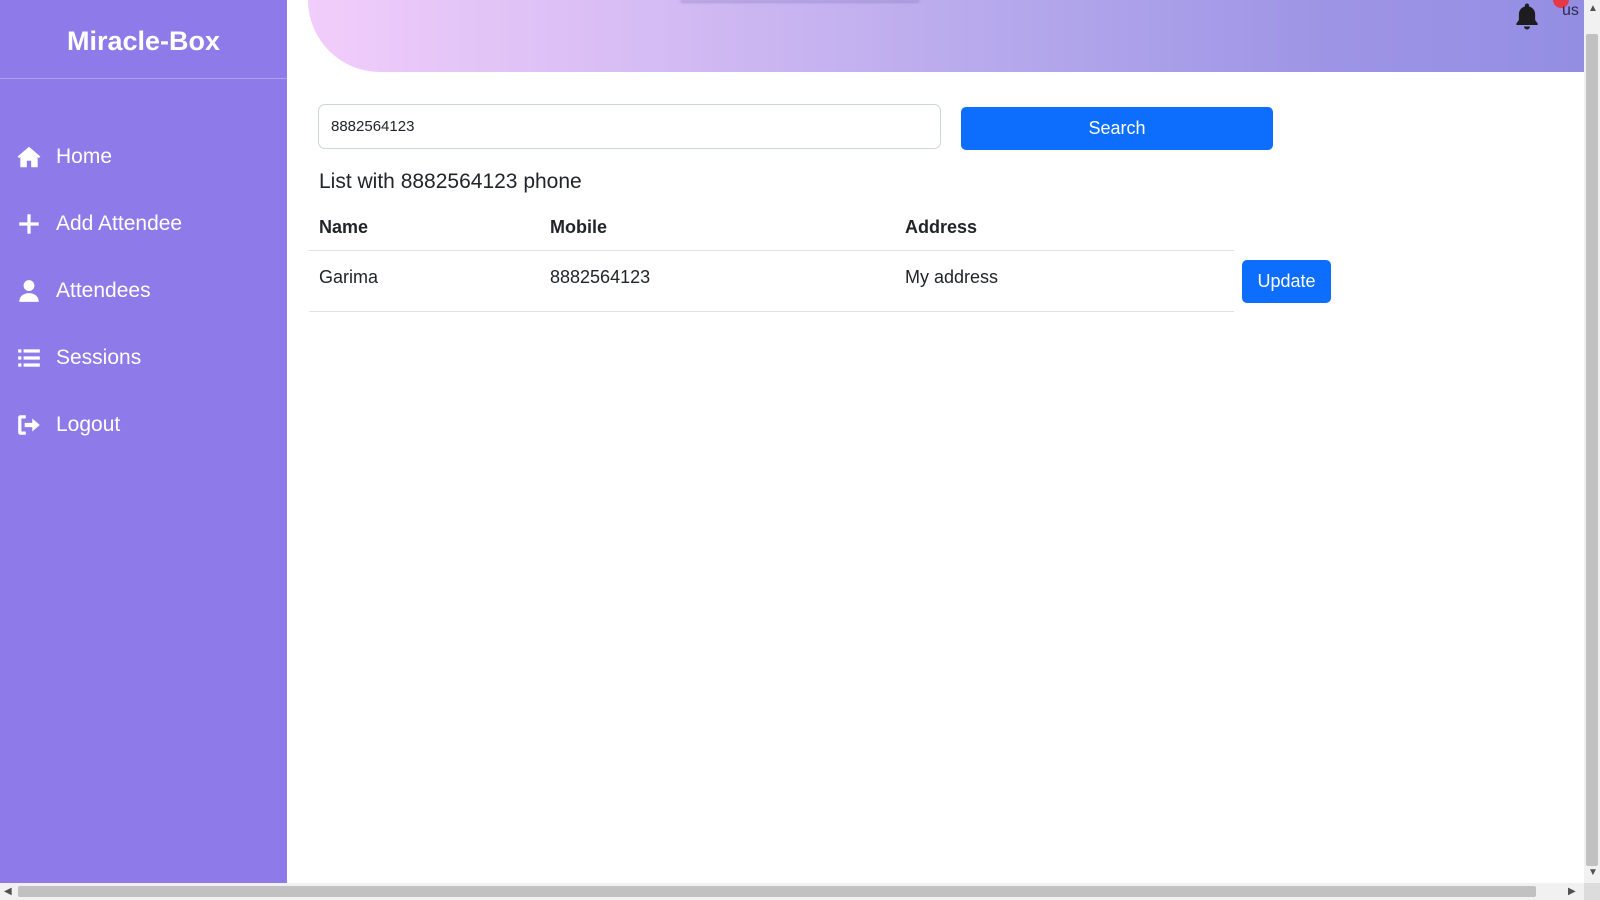 The width and height of the screenshot is (1600, 900). I want to click on plus-icon, so click(29, 224).